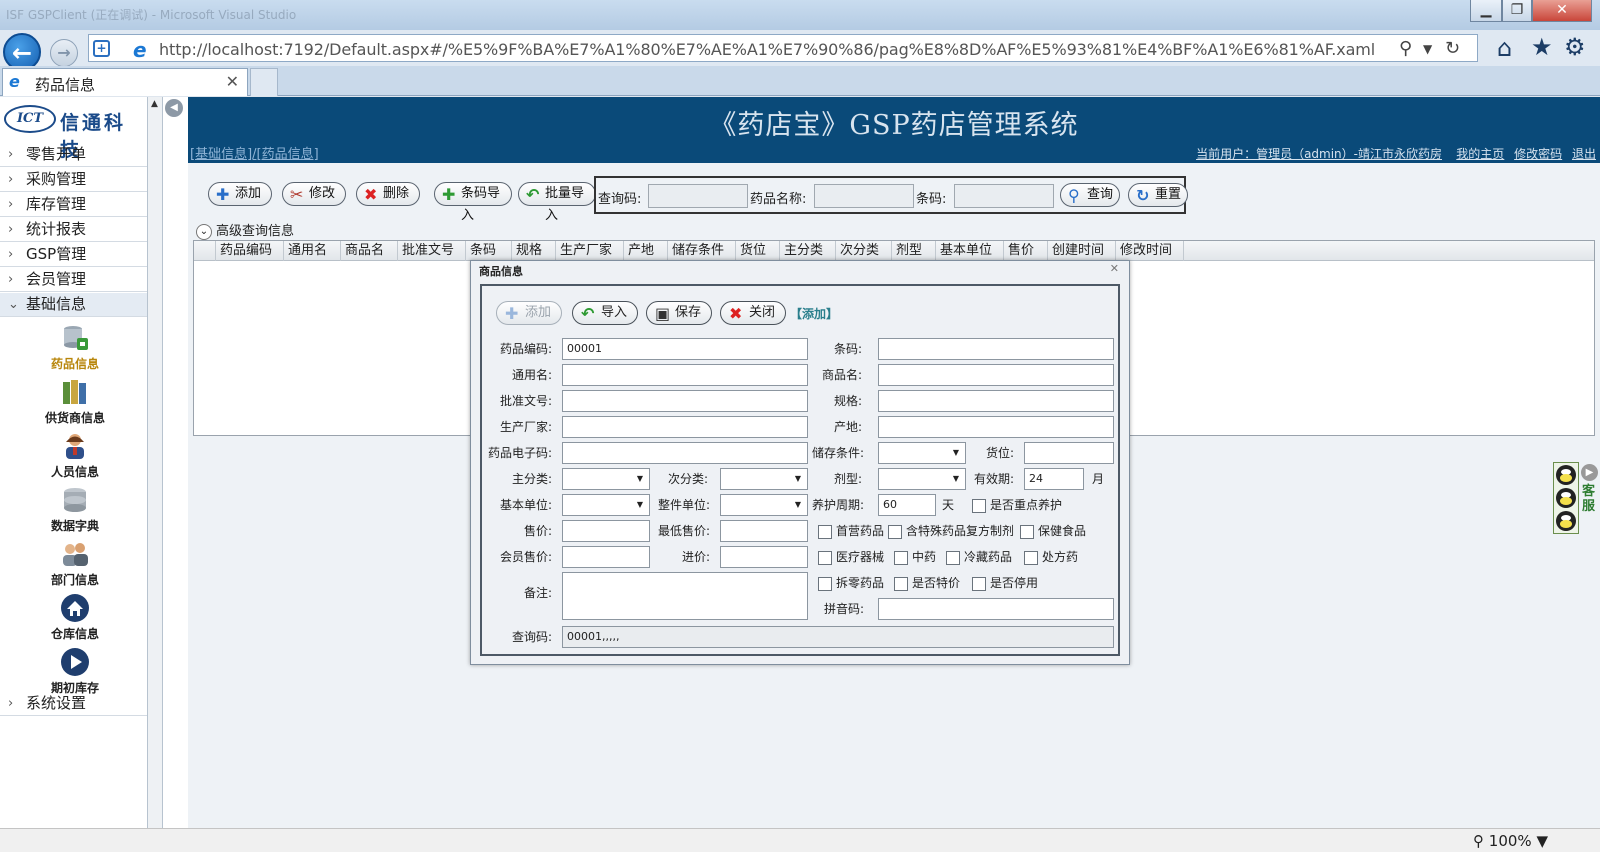 The image size is (1600, 852). What do you see at coordinates (1053, 531) in the screenshot?
I see `health-food-checkbox: 保健食品` at bounding box center [1053, 531].